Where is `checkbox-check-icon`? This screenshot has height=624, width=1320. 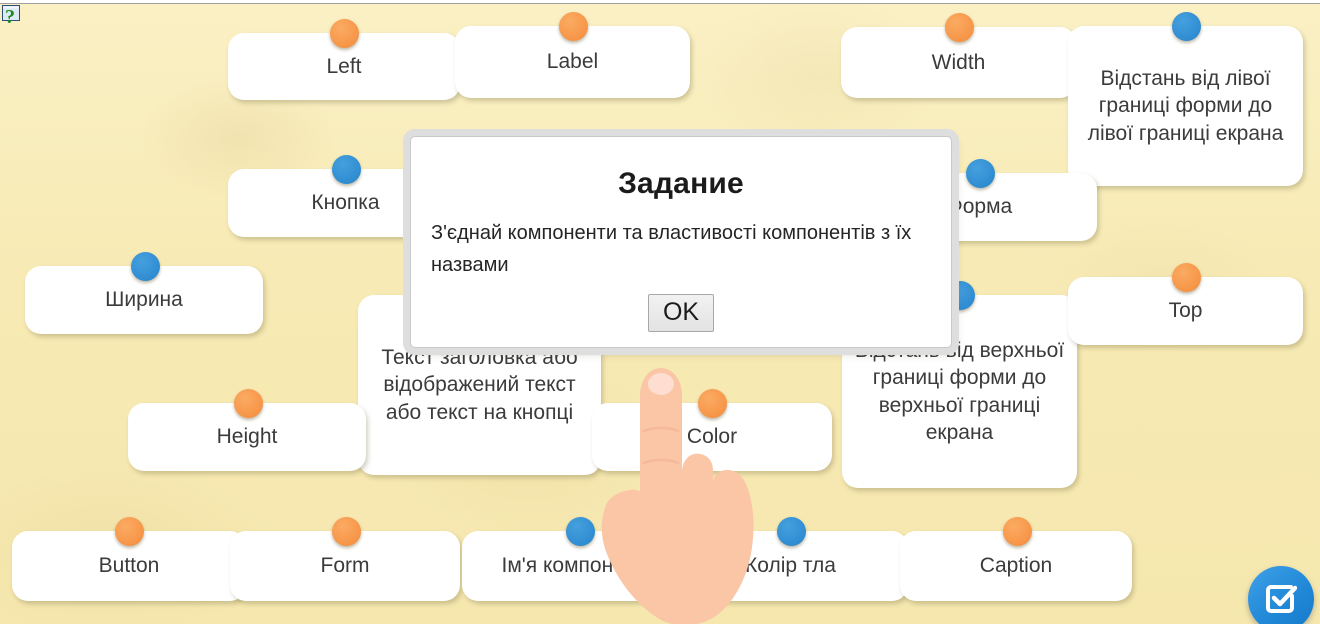
checkbox-check-icon is located at coordinates (1281, 599).